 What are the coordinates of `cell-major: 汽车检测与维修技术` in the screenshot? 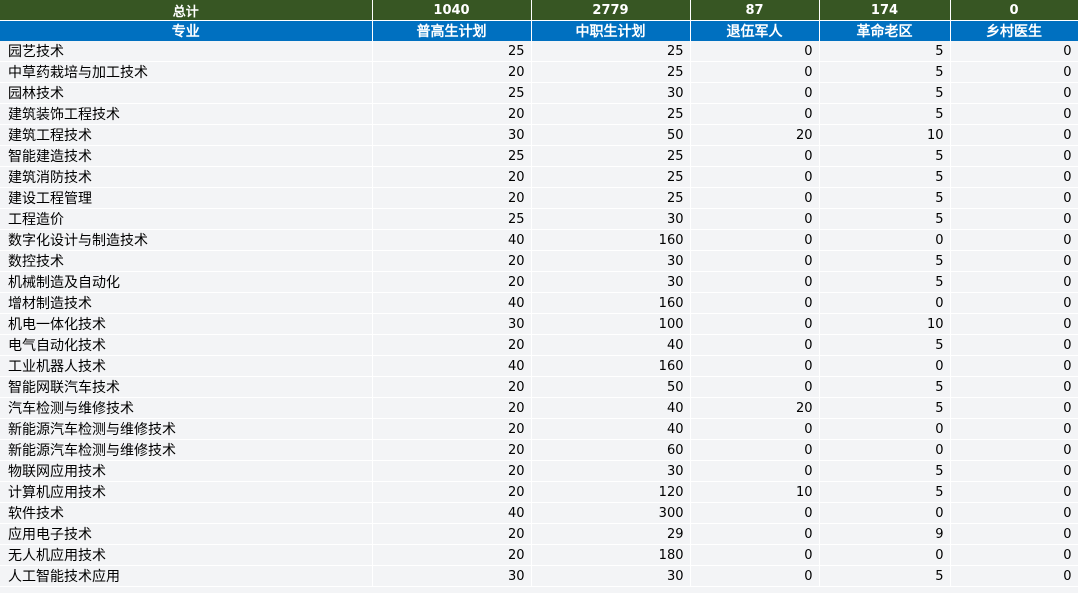 It's located at (186, 408).